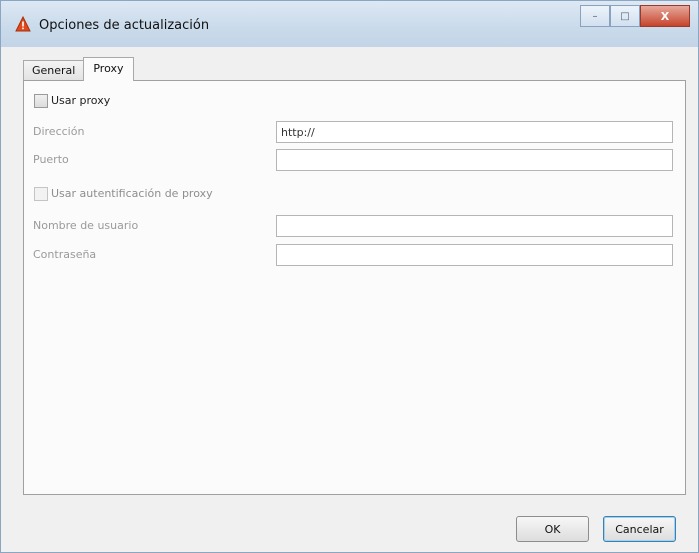 This screenshot has width=699, height=553. Describe the element at coordinates (65, 254) in the screenshot. I see `password-label: Contraseña` at that location.